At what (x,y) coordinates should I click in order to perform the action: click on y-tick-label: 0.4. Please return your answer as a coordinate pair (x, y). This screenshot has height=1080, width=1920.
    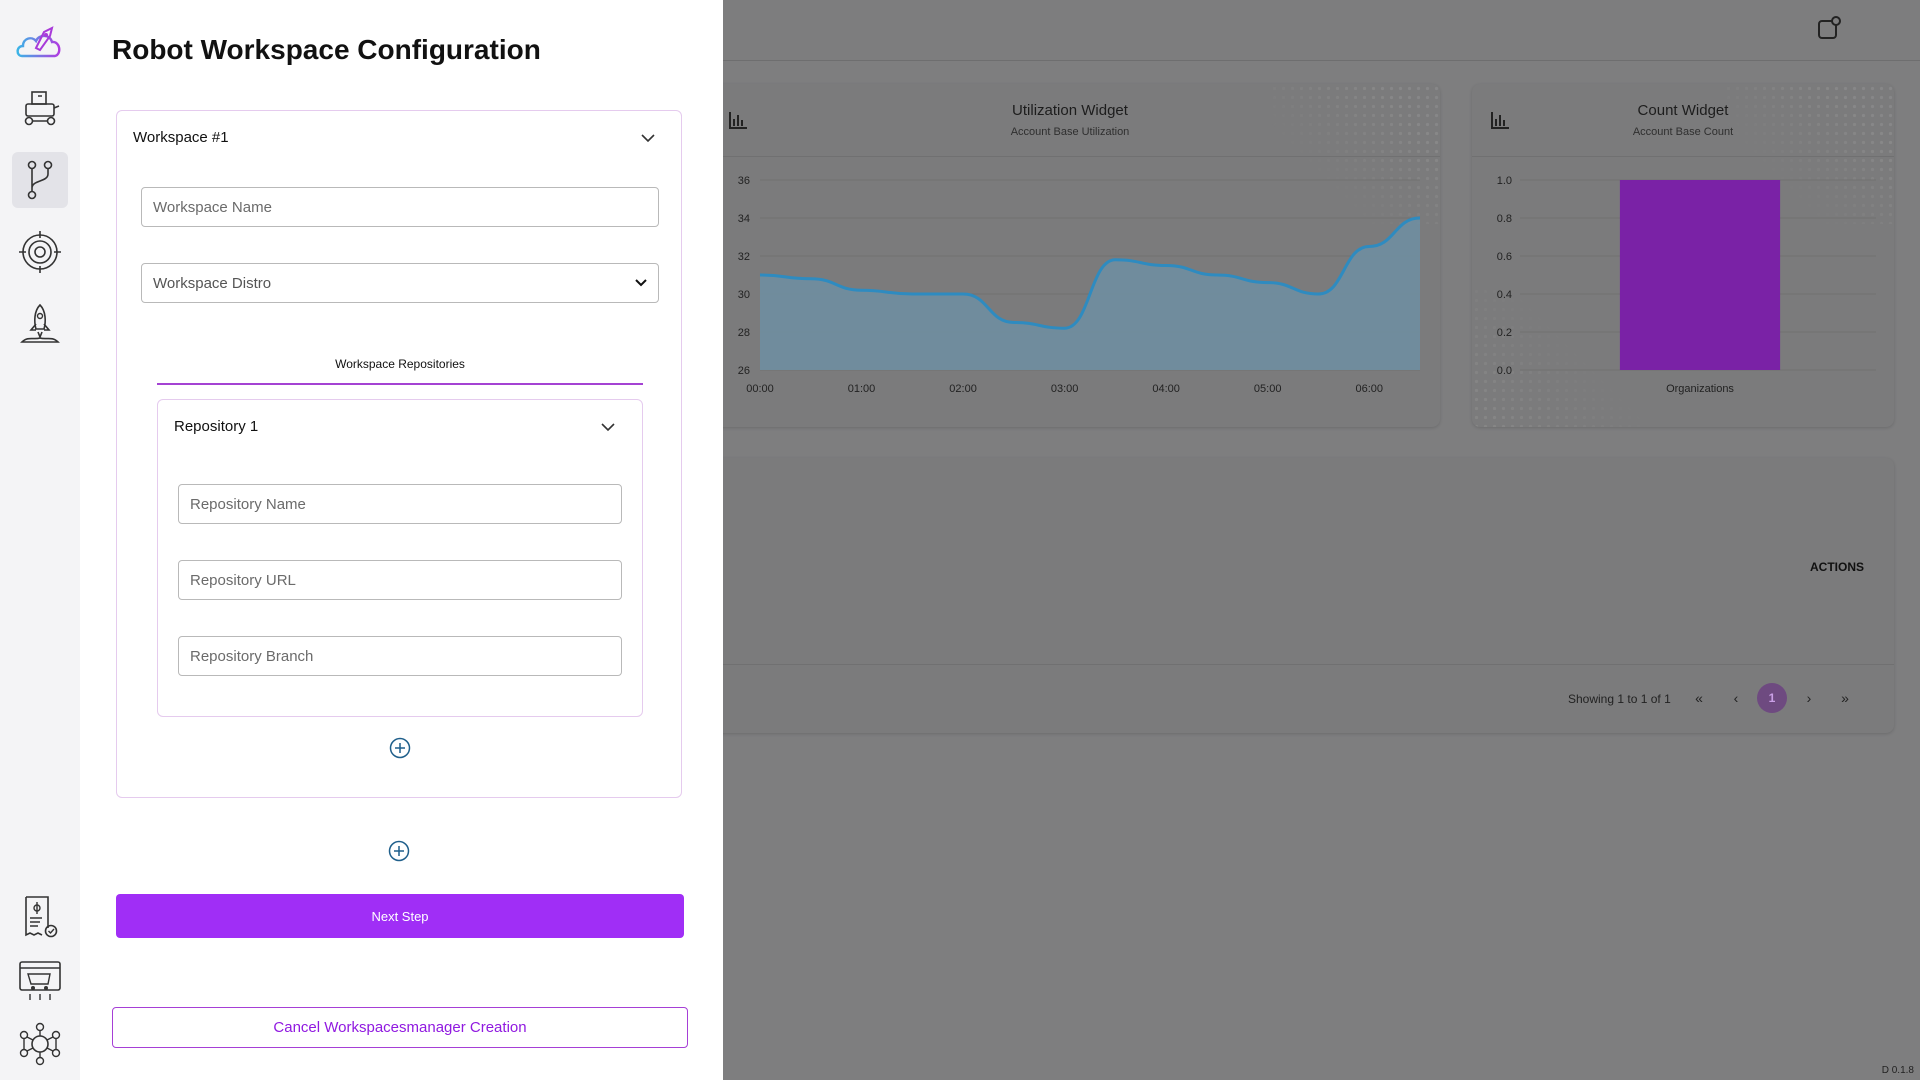
    Looking at the image, I should click on (1504, 295).